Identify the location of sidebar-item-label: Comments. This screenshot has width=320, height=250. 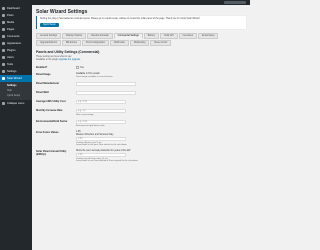
(13, 36).